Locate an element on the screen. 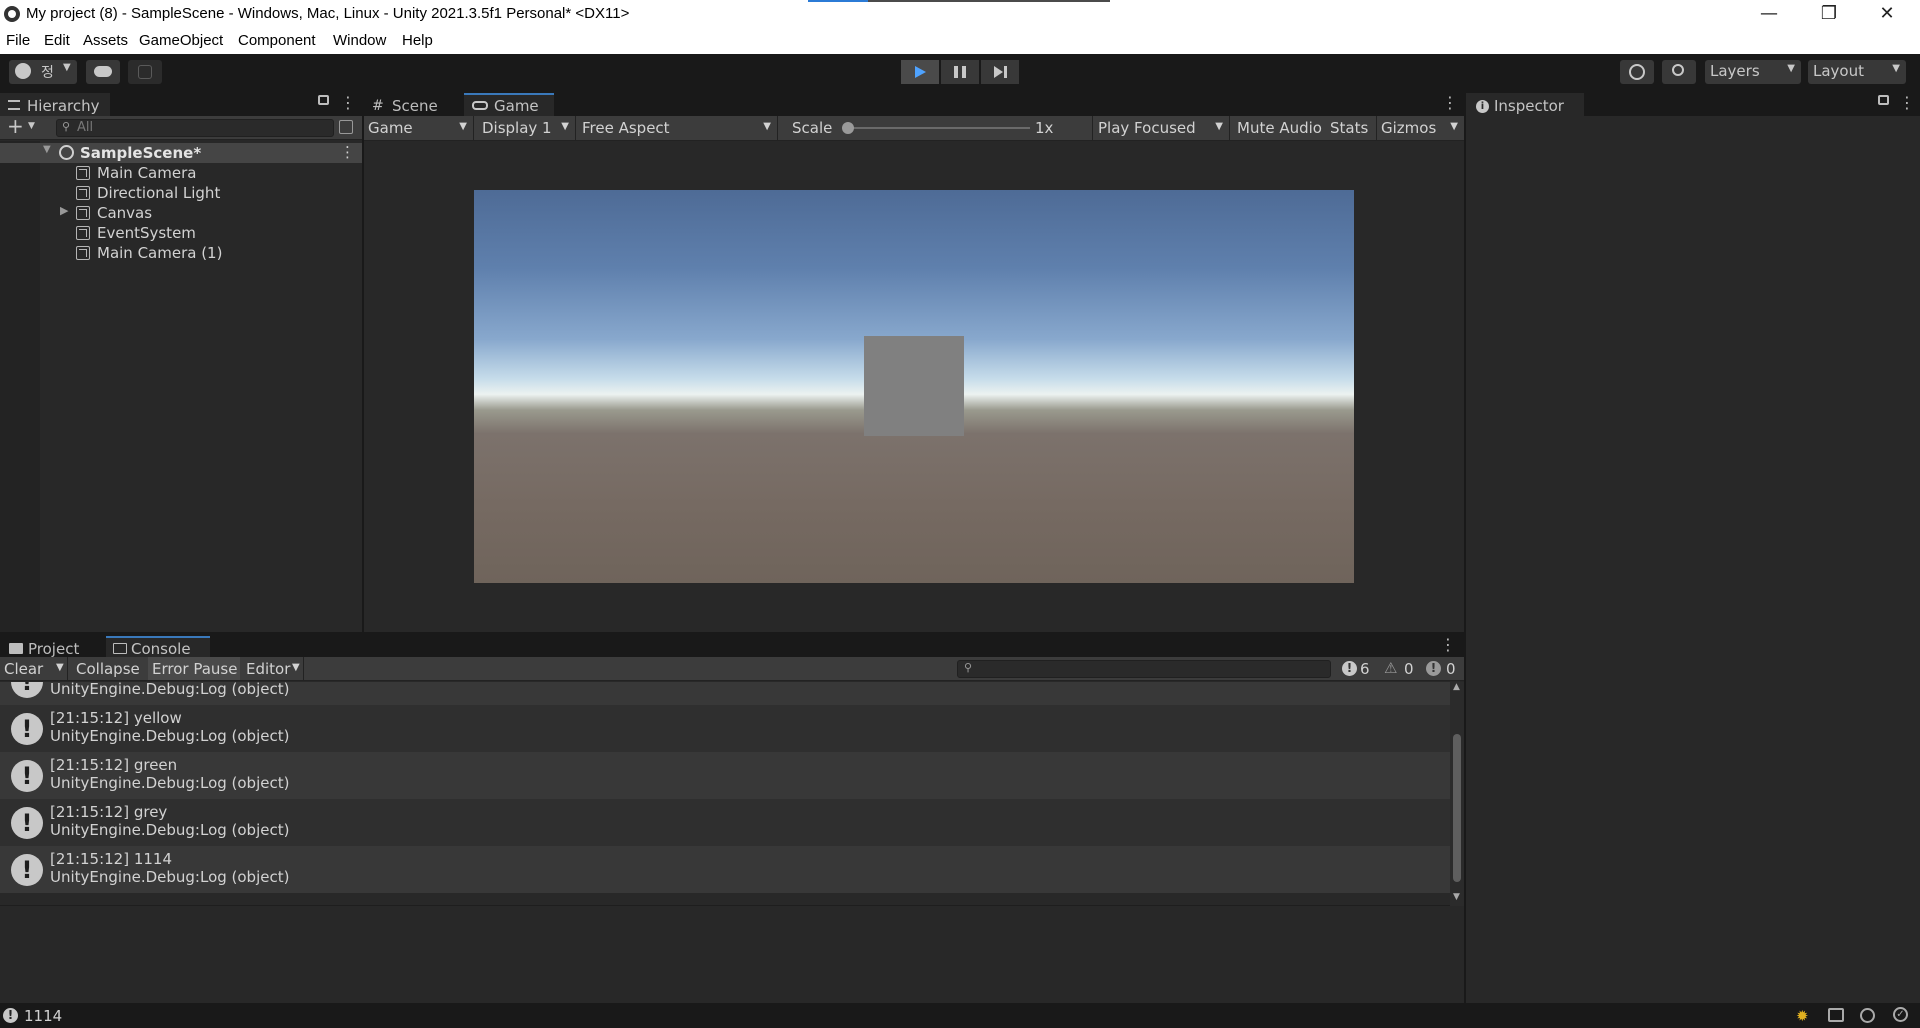  bottom-tabbar: Project Console ⋮ is located at coordinates (732, 646).